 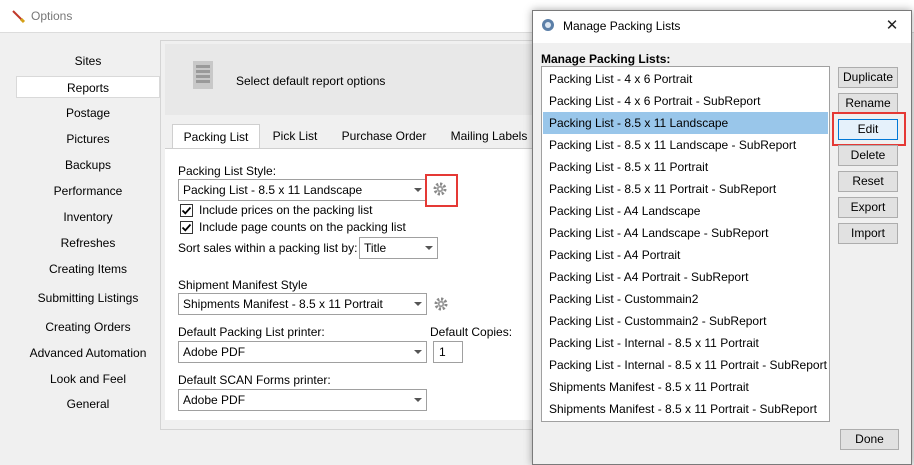 I want to click on gear-highlight-box, so click(x=441, y=190).